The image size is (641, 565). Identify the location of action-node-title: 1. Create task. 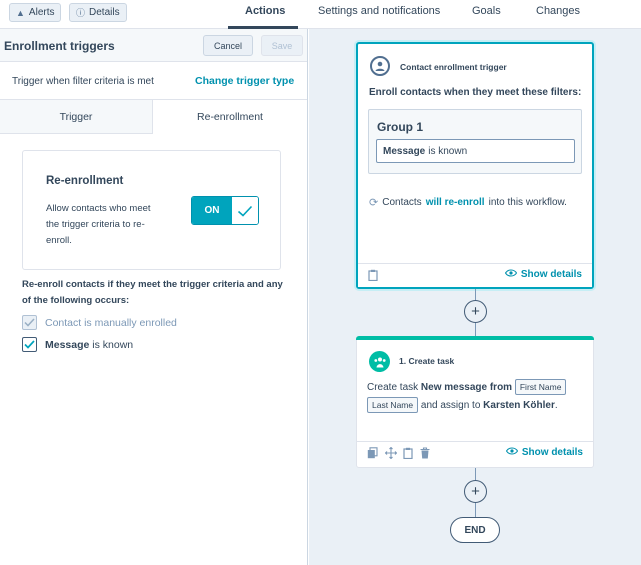
(427, 361).